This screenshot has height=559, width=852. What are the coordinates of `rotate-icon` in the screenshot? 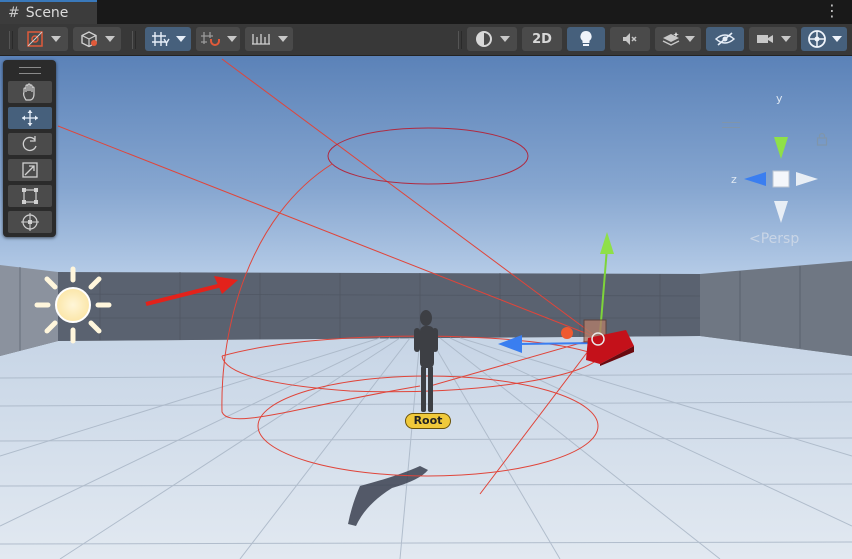 It's located at (29, 144).